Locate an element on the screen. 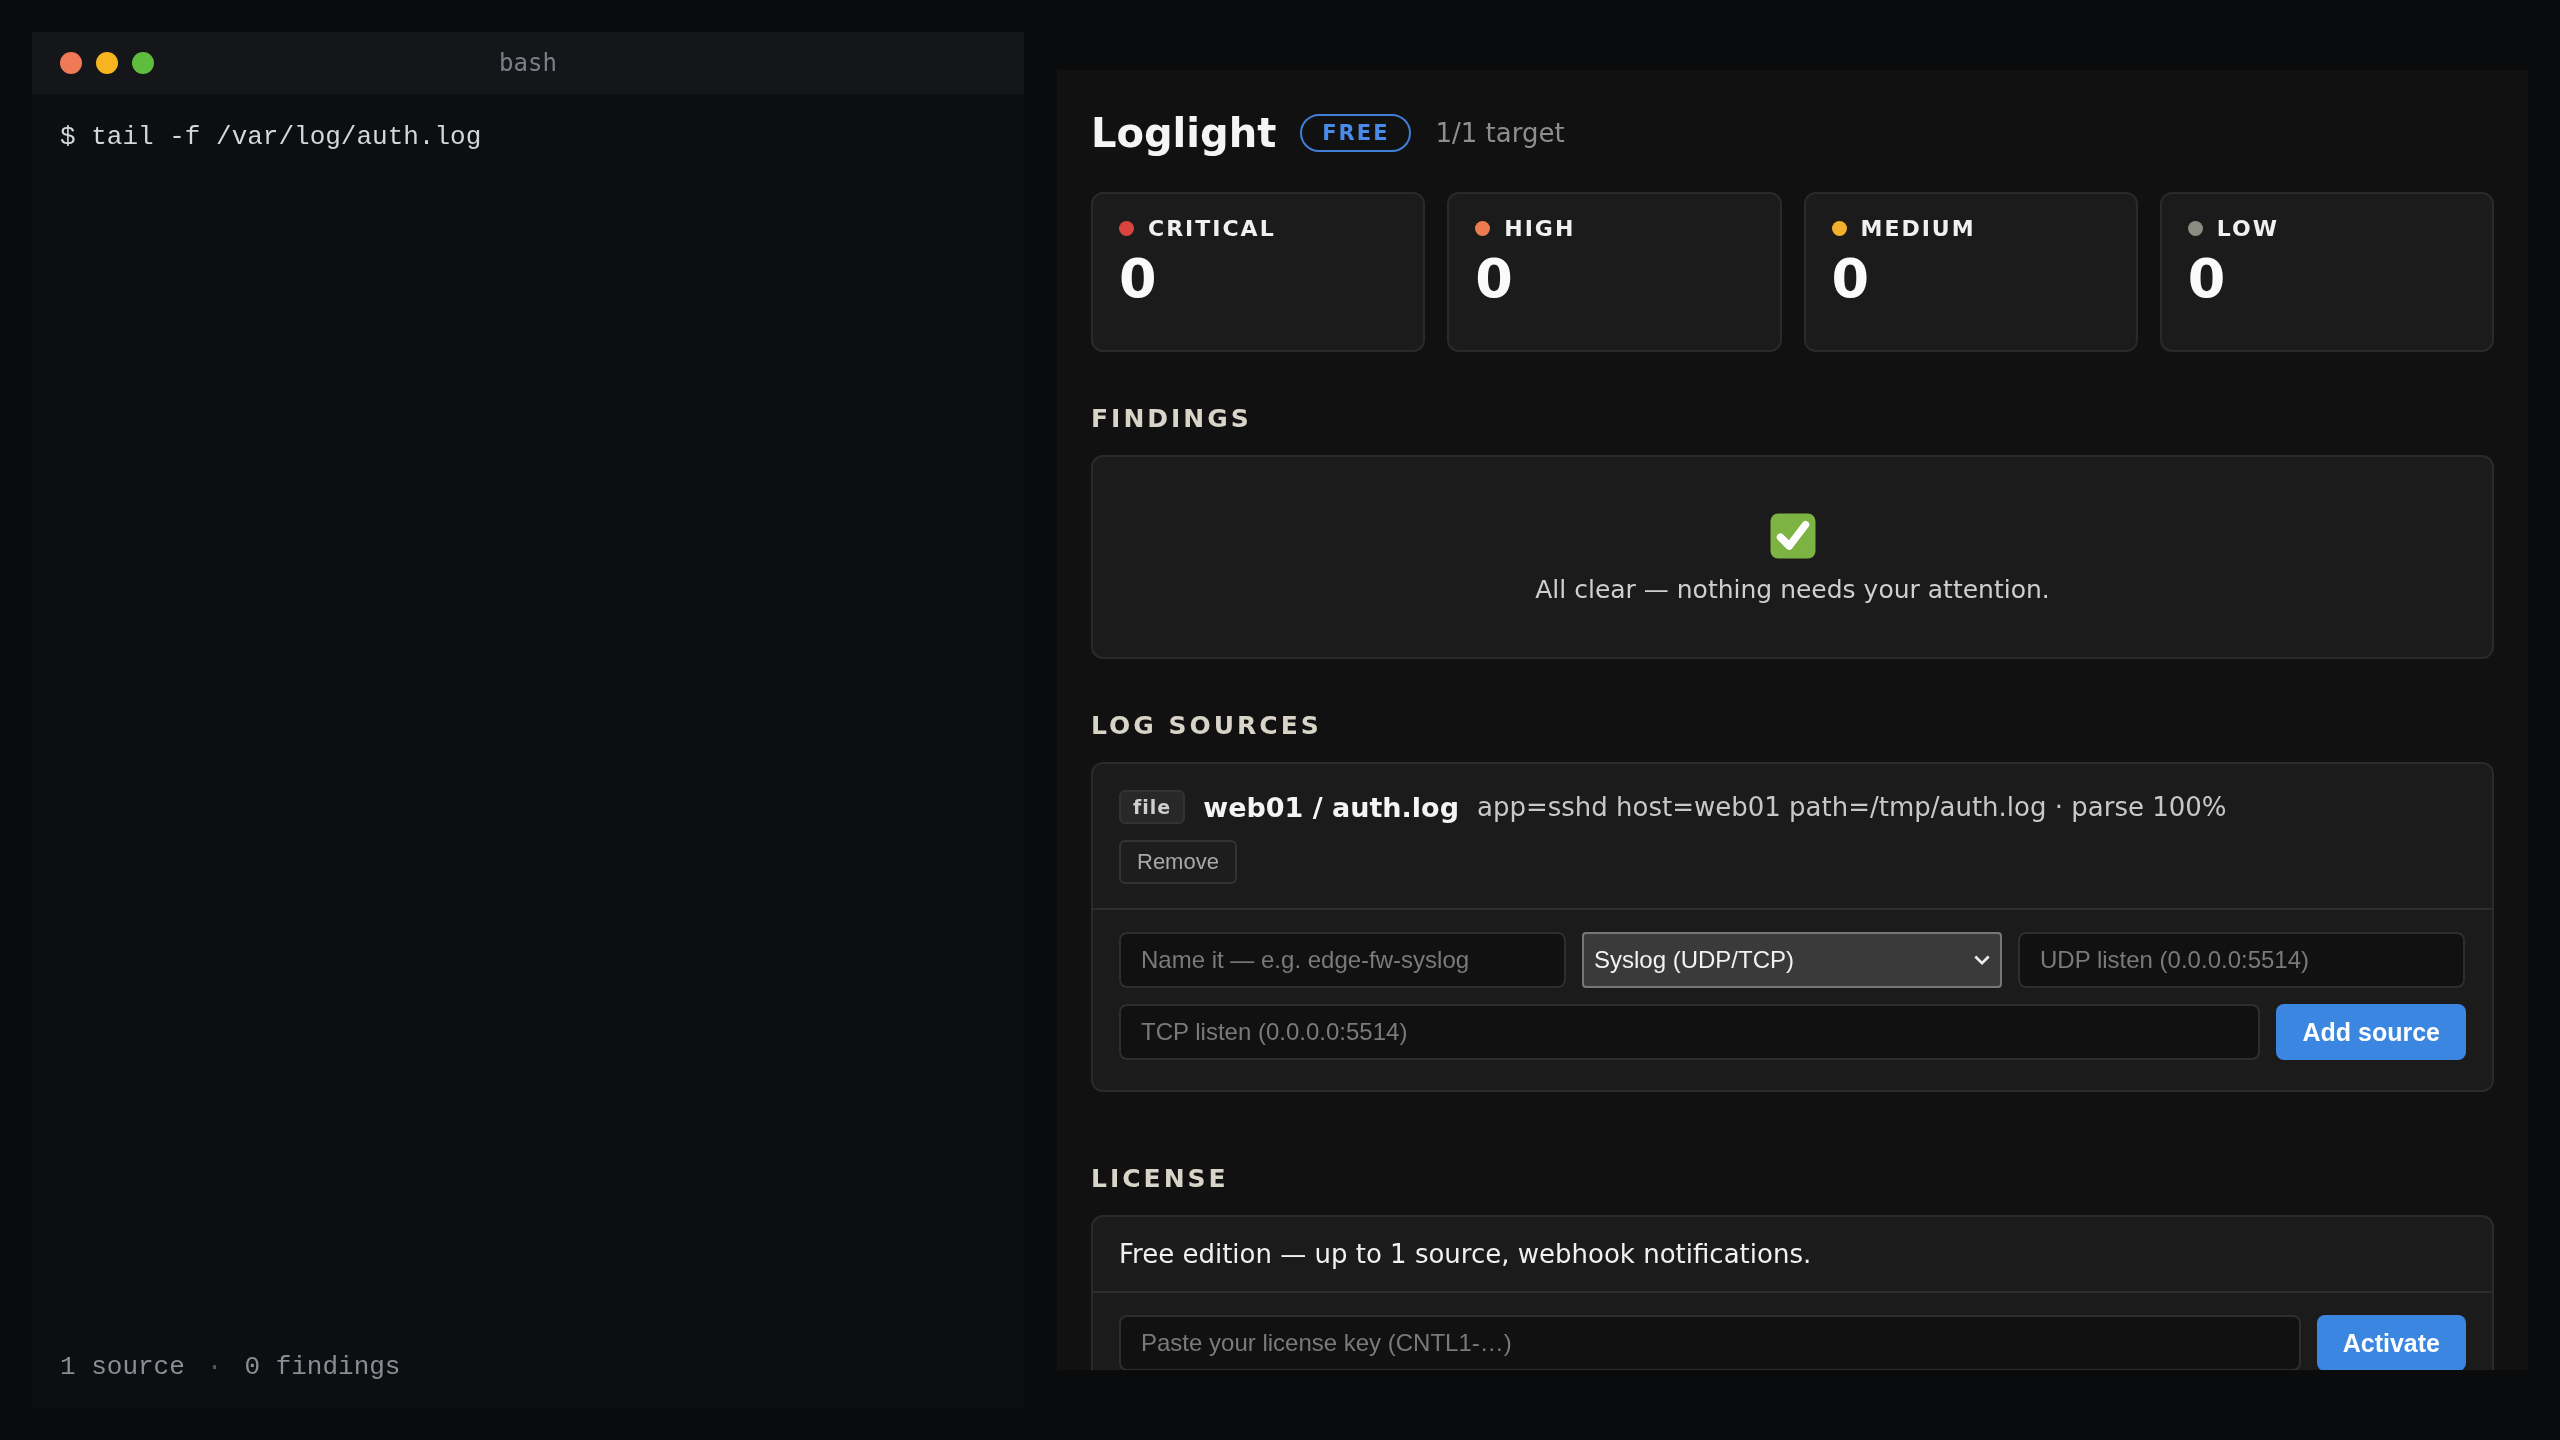 The image size is (2560, 1440). target-count: 1/1 target is located at coordinates (1500, 133).